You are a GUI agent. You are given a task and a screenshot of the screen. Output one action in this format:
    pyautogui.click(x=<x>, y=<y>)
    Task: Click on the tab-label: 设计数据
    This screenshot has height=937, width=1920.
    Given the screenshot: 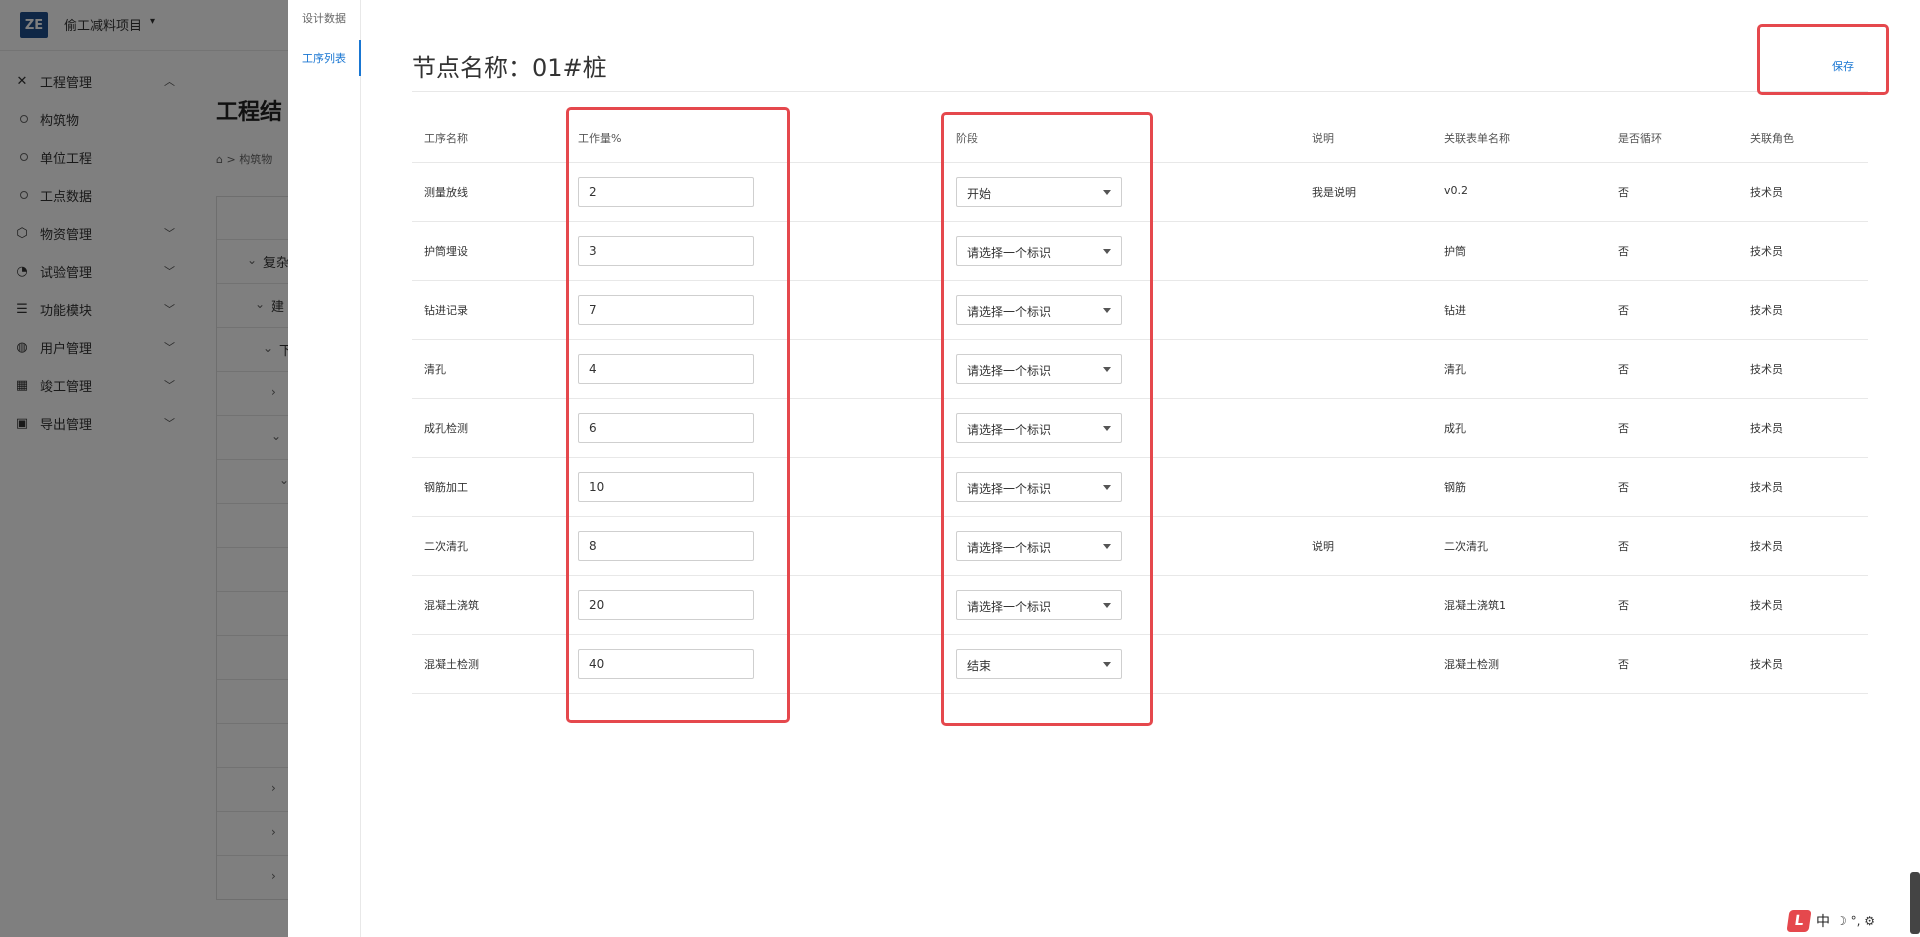 What is the action you would take?
    pyautogui.click(x=324, y=18)
    